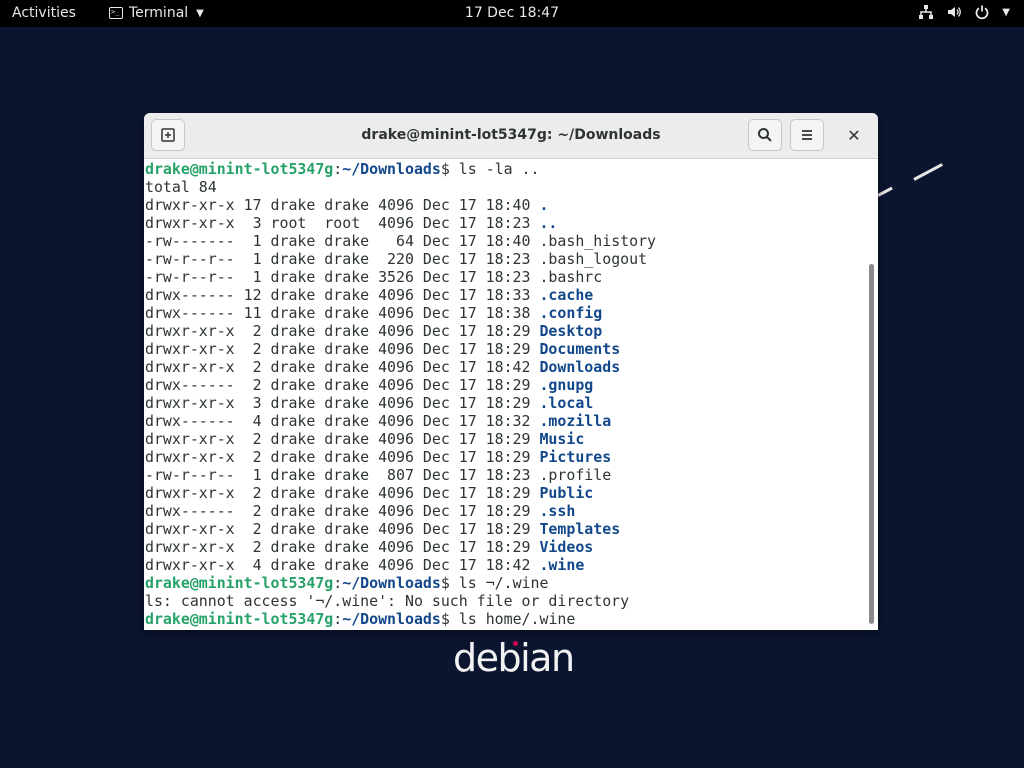  What do you see at coordinates (566, 547) in the screenshot?
I see `directory-name: Videos` at bounding box center [566, 547].